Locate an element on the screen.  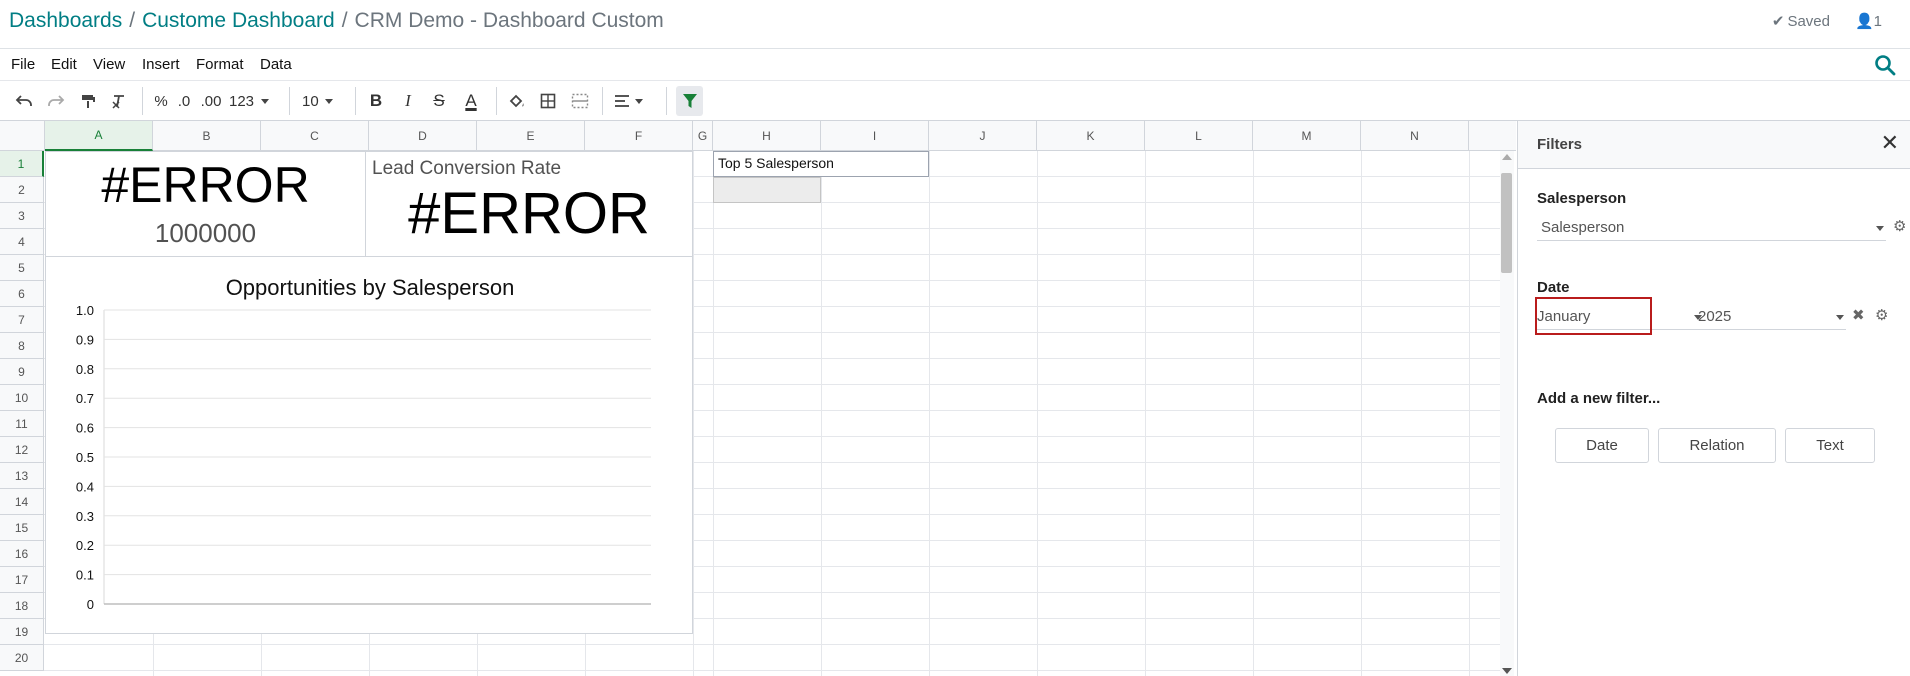
chevron-down-icon is located at coordinates (639, 101).